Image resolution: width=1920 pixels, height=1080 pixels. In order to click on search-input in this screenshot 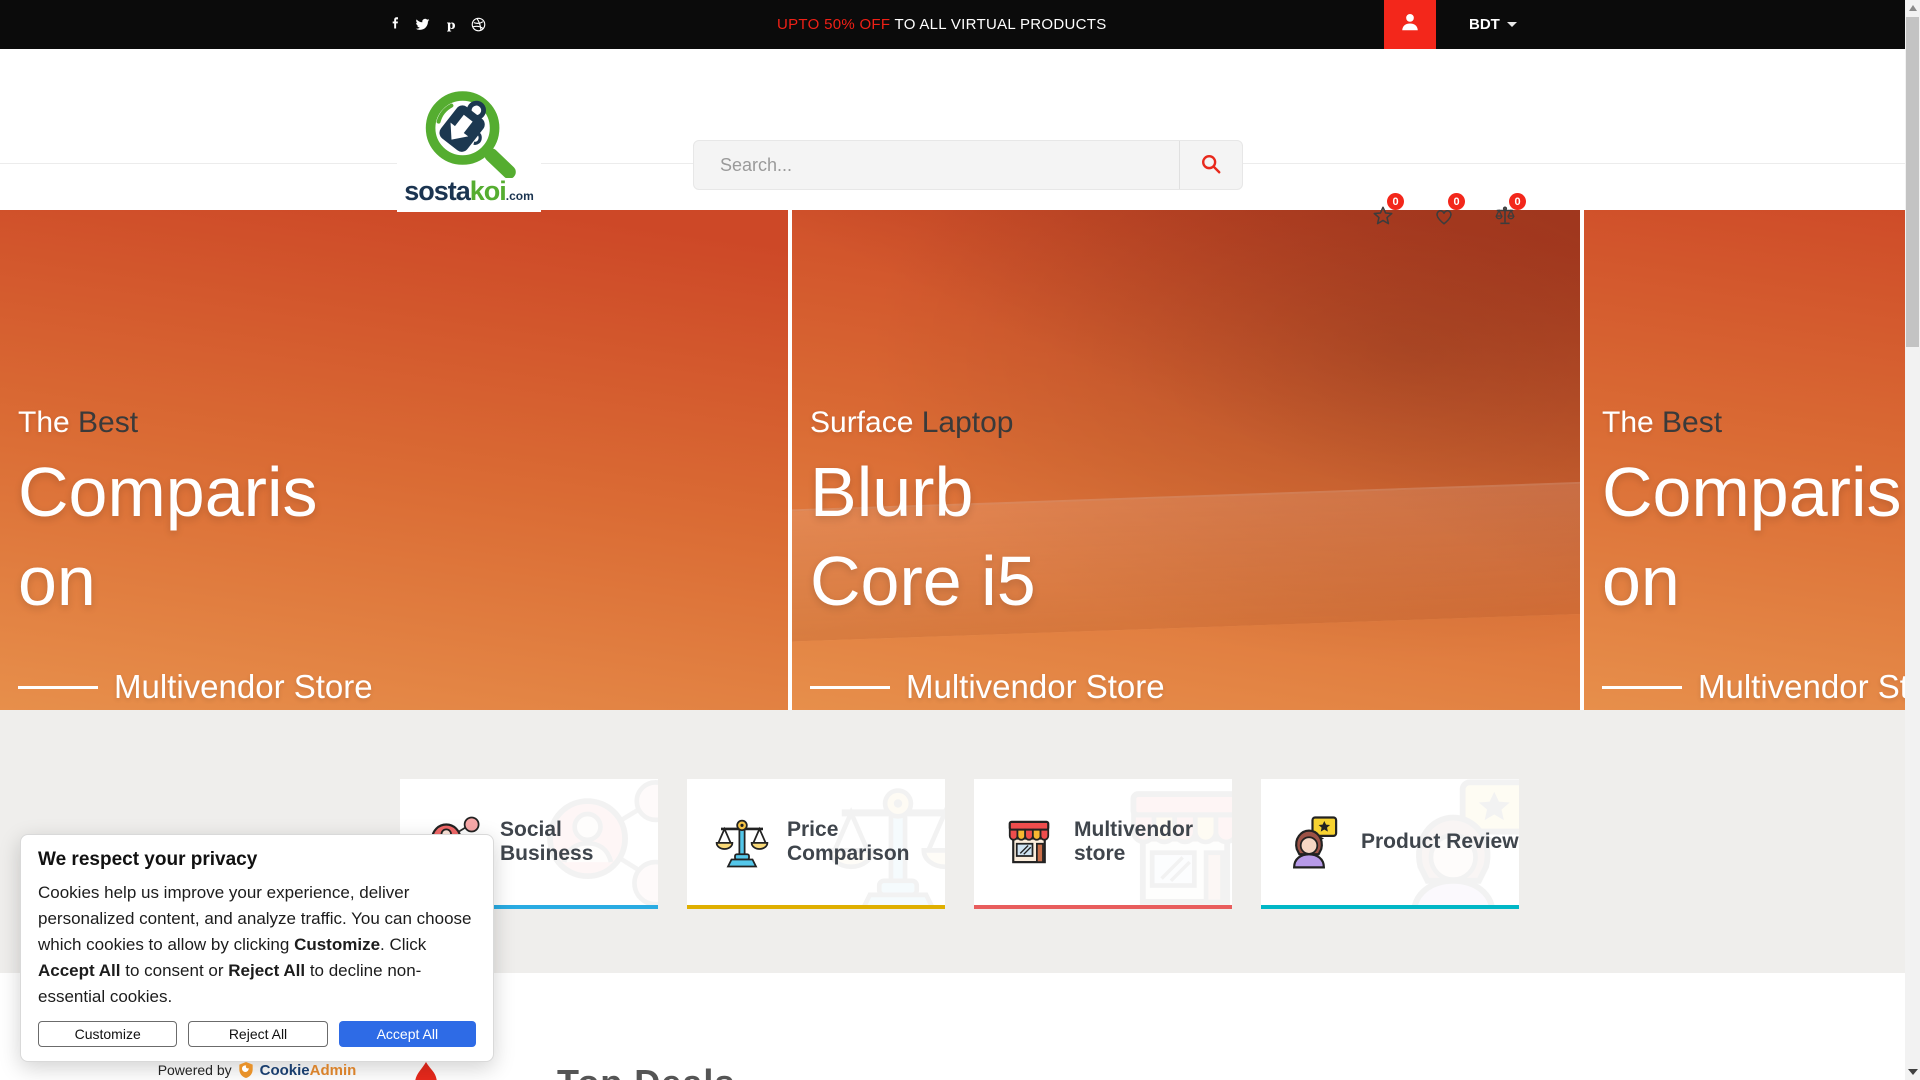, I will do `click(936, 165)`.